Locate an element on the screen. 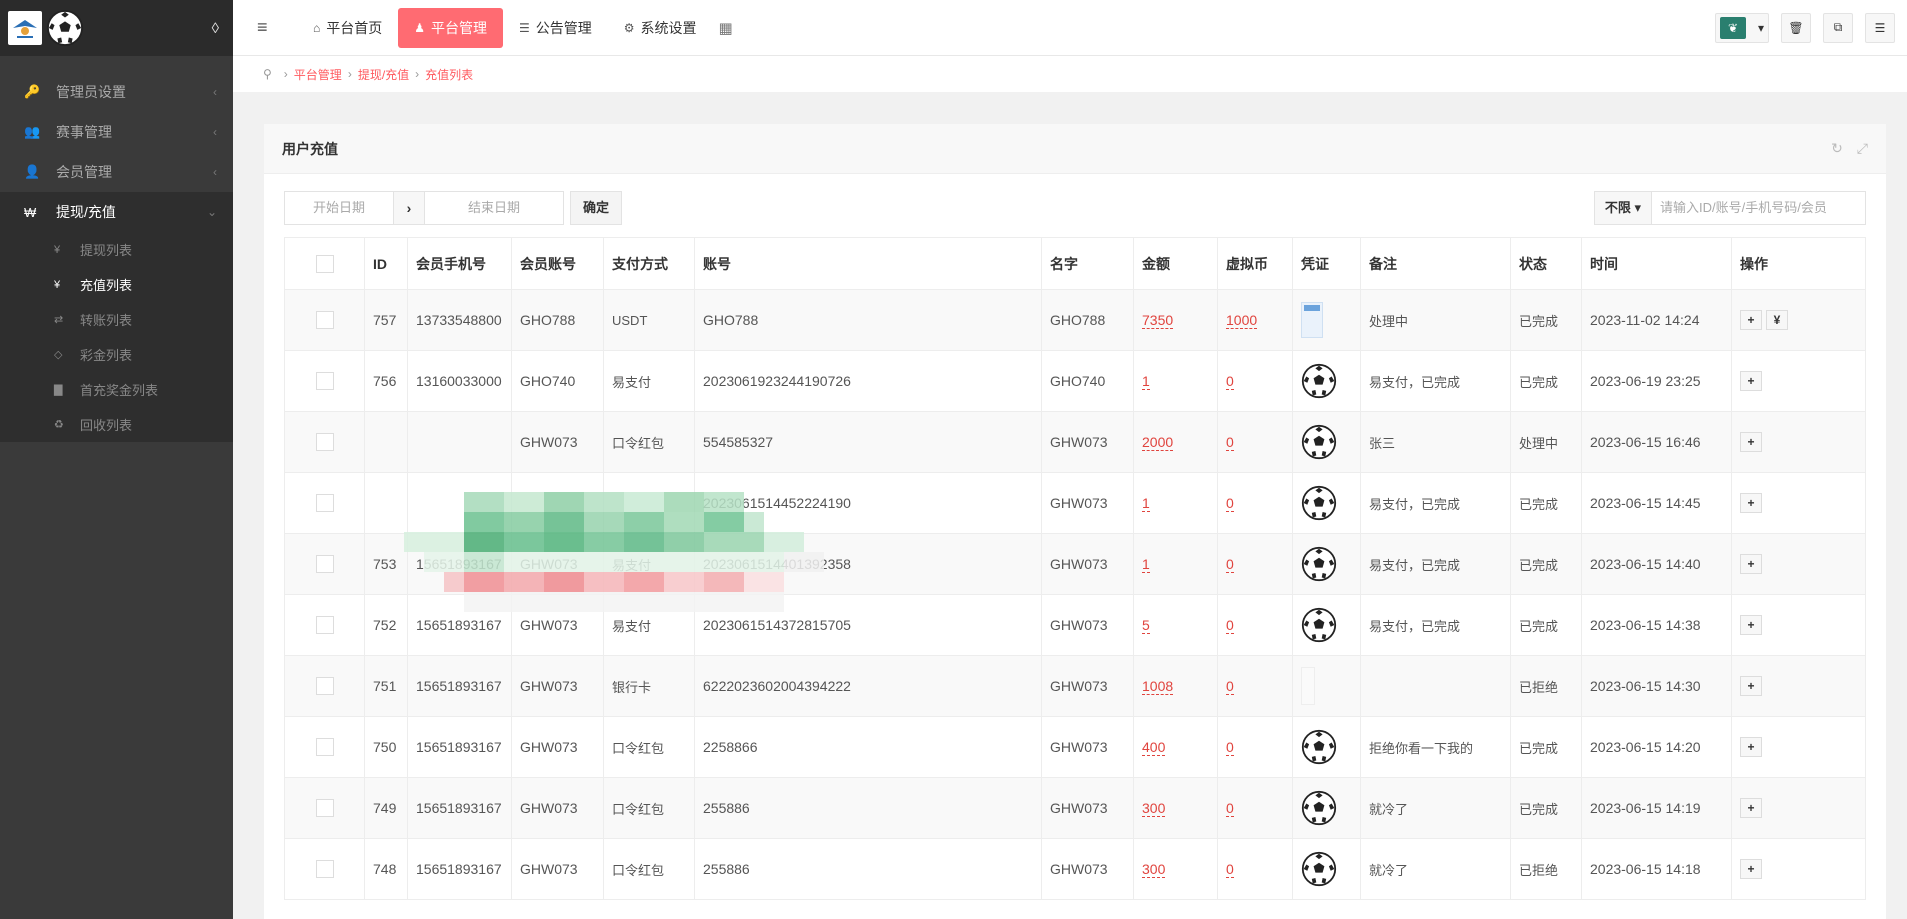 The height and width of the screenshot is (919, 1907). amount-link: 2000 is located at coordinates (1158, 442).